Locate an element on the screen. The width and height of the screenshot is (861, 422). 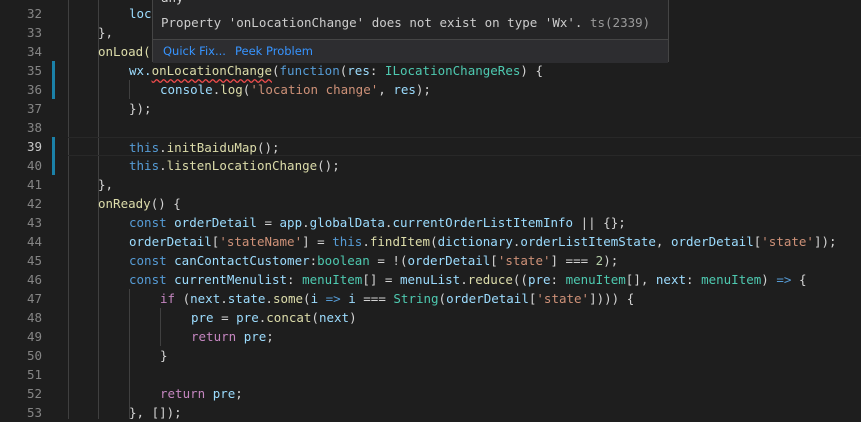
token: } is located at coordinates (164, 355).